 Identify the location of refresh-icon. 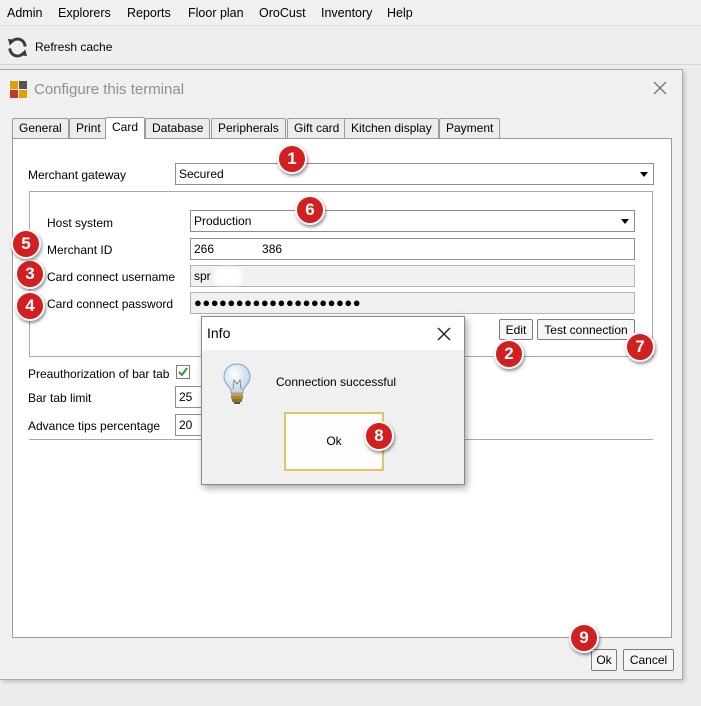
(17, 47).